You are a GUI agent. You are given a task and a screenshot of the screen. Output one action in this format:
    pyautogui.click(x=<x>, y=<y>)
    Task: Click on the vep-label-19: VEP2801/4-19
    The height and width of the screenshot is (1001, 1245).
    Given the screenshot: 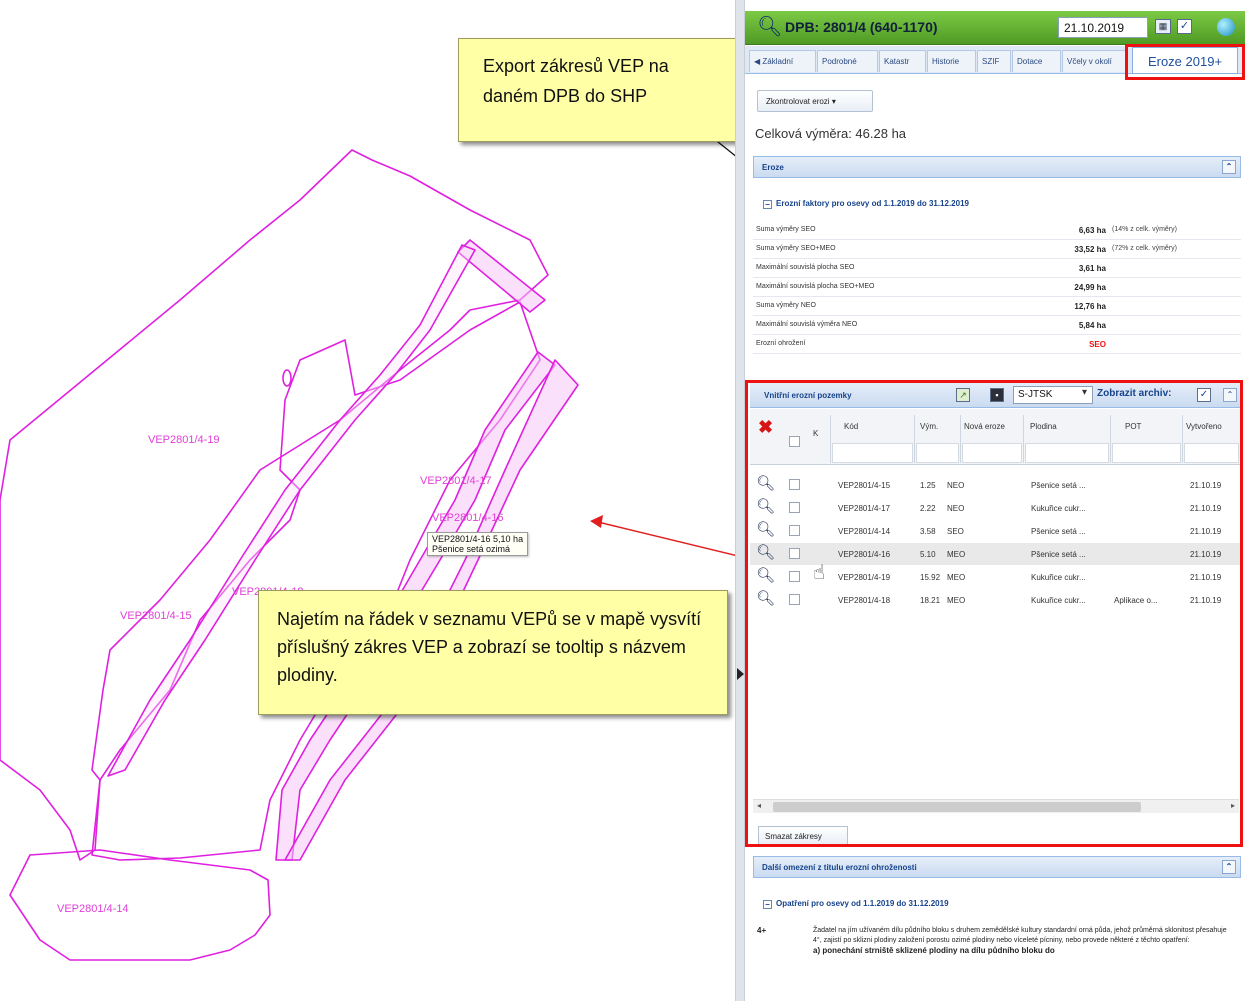 What is the action you would take?
    pyautogui.click(x=184, y=440)
    